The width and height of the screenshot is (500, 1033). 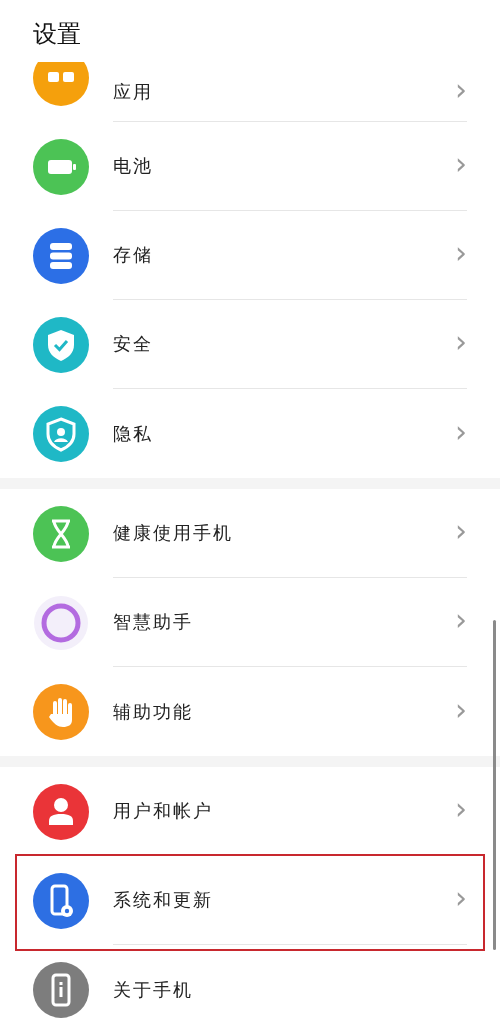 I want to click on settings-item: 智慧助手 ›, so click(x=250, y=622).